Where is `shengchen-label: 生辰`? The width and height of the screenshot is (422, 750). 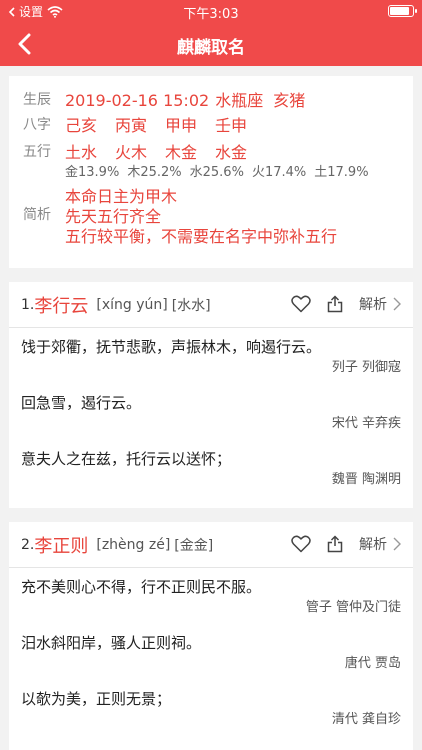
shengchen-label: 生辰 is located at coordinates (37, 100).